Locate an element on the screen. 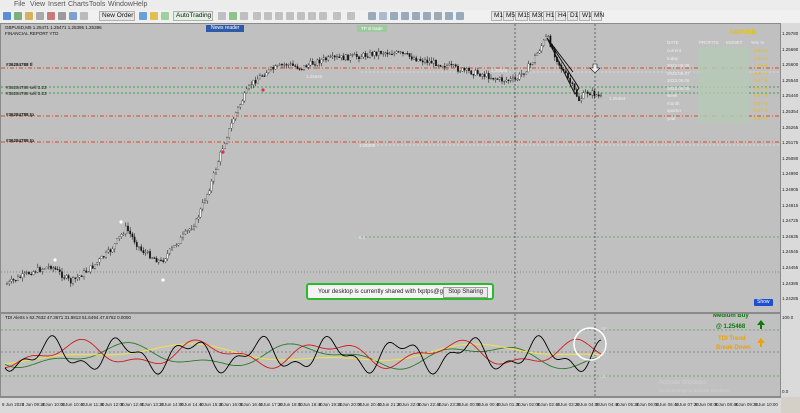 The image size is (800, 413). arrows-icon is located at coordinates (460, 16).